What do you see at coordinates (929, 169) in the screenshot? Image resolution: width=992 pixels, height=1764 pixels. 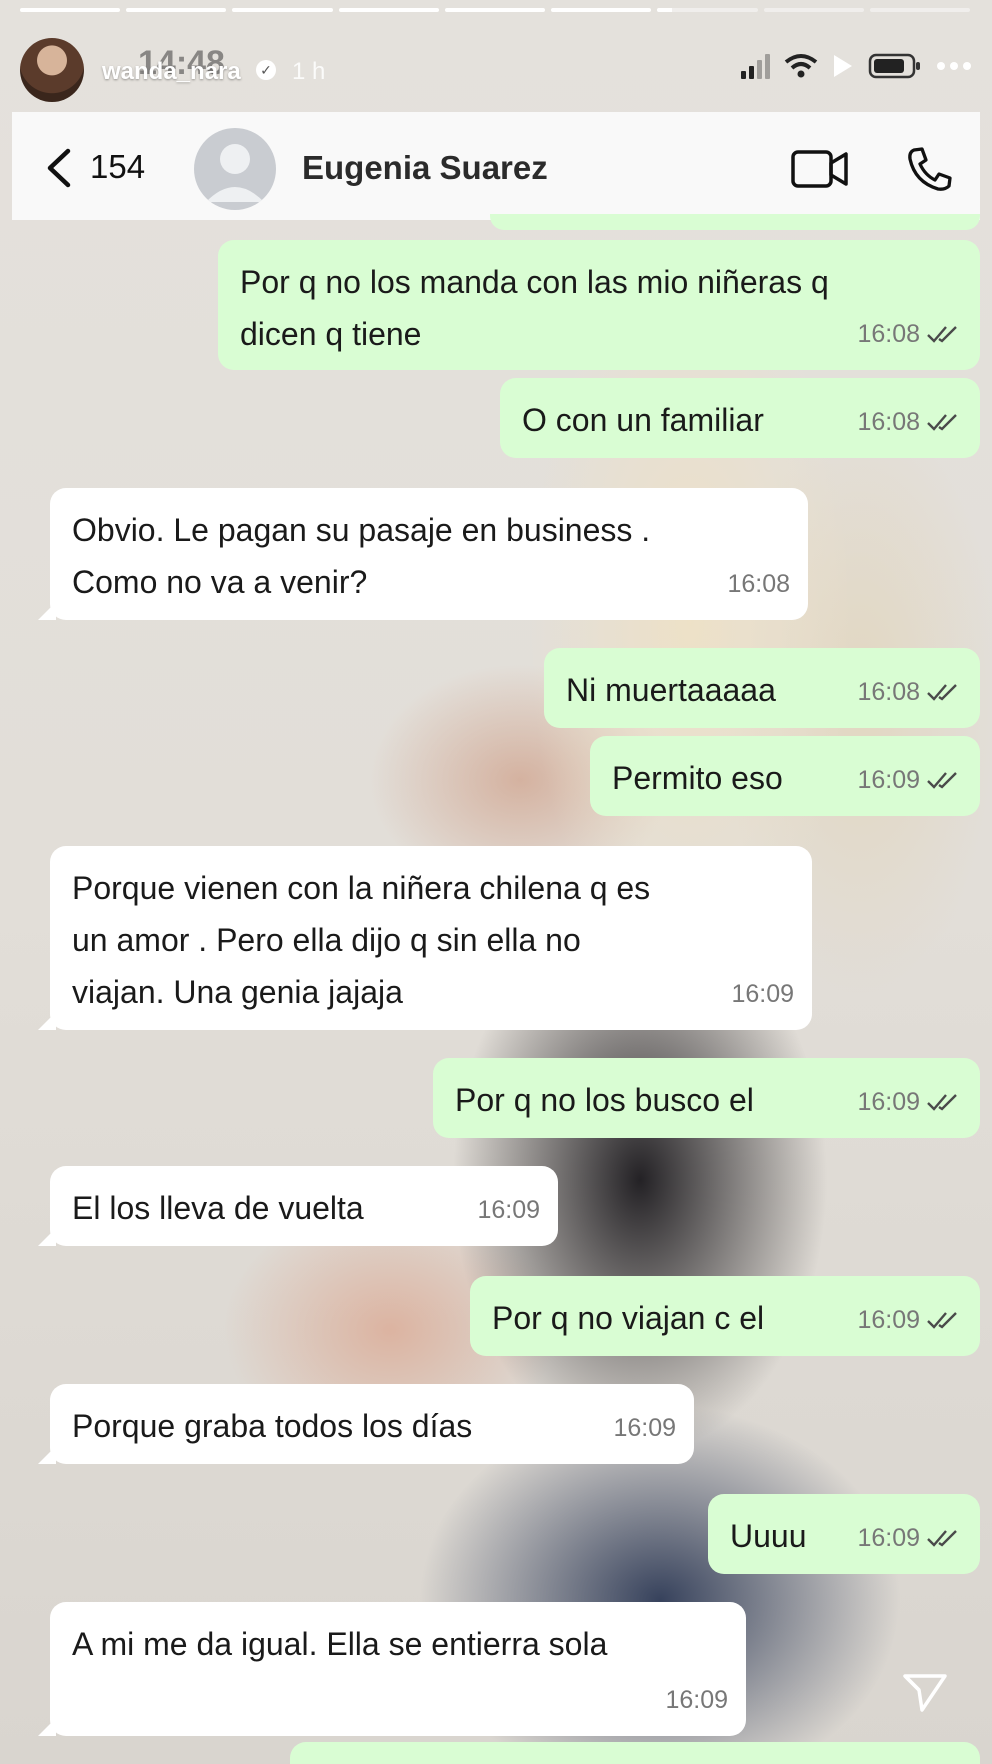 I see `phone-icon` at bounding box center [929, 169].